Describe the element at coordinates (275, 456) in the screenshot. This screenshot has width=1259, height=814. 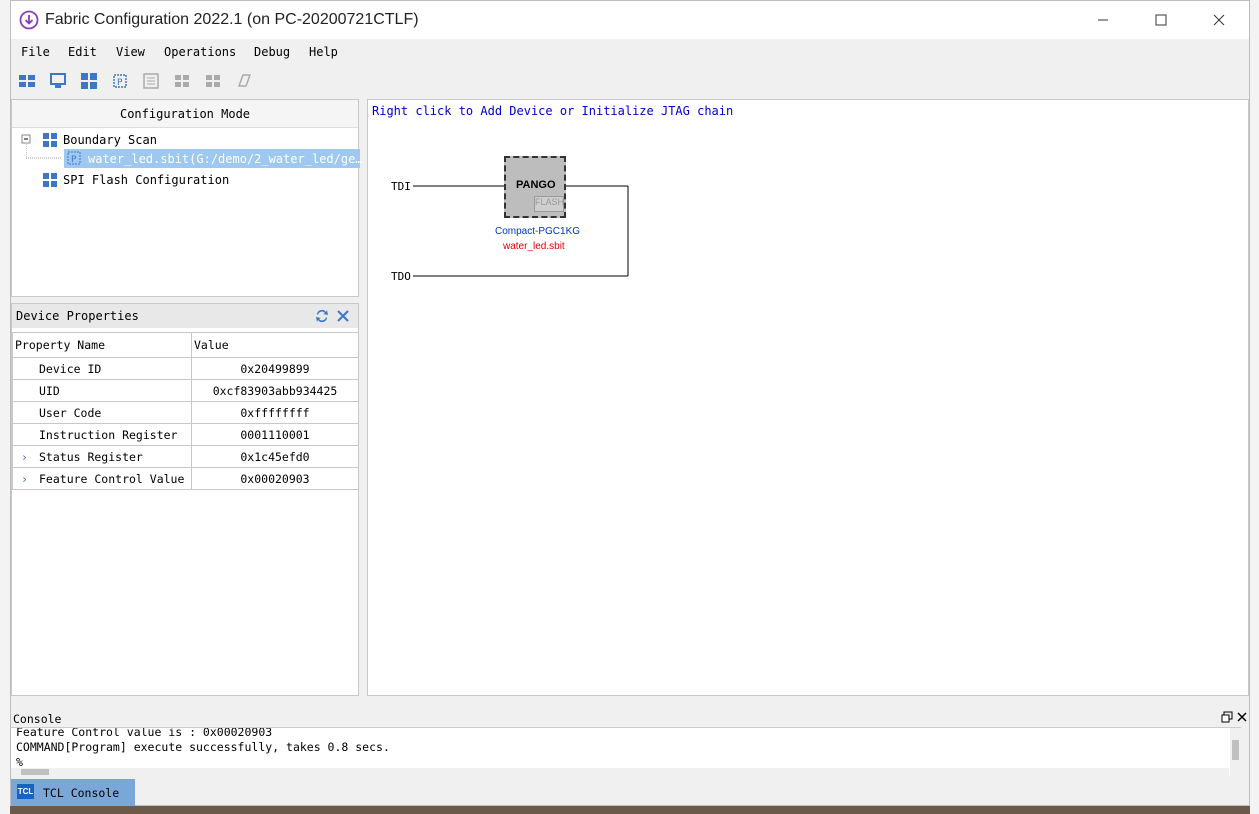
I see `property-value: 0x1c45efd0` at that location.